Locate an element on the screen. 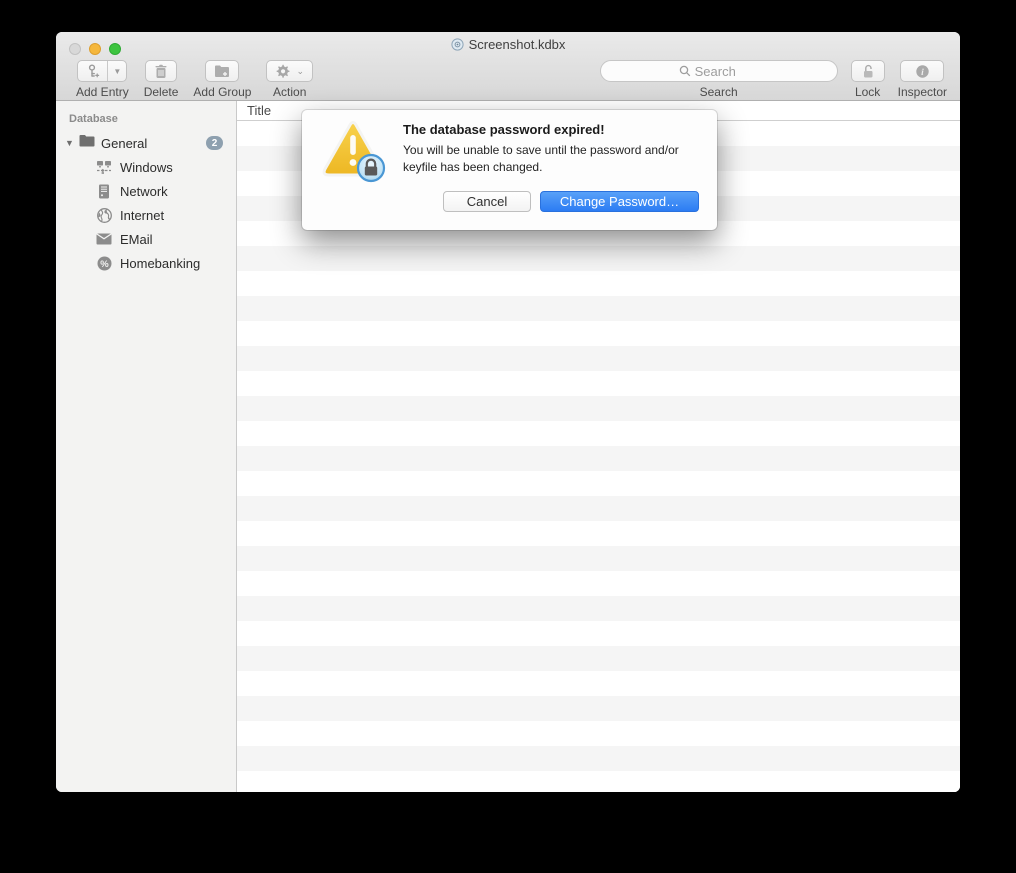  window-title: Screenshot.kdbx is located at coordinates (508, 45).